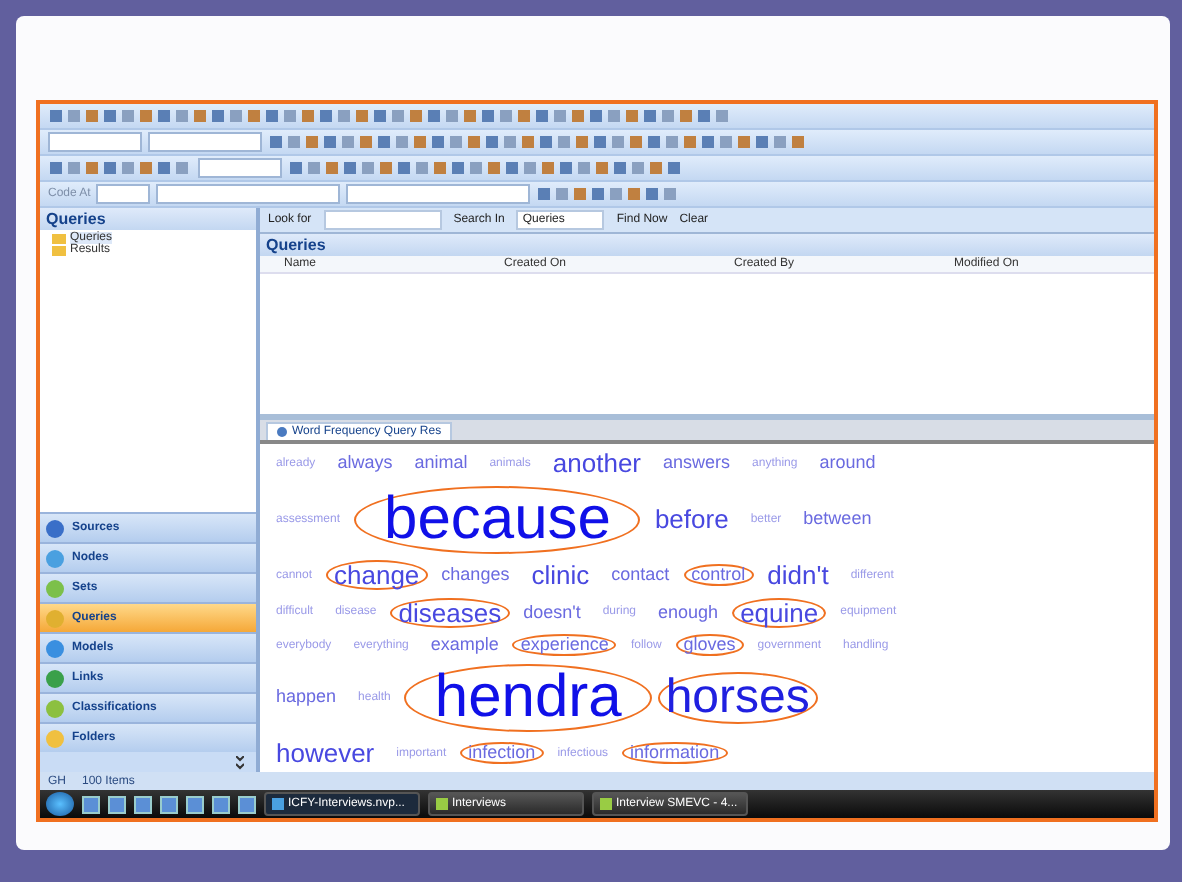 The width and height of the screenshot is (1182, 882). What do you see at coordinates (697, 463) in the screenshot?
I see `cloud-word: answers` at bounding box center [697, 463].